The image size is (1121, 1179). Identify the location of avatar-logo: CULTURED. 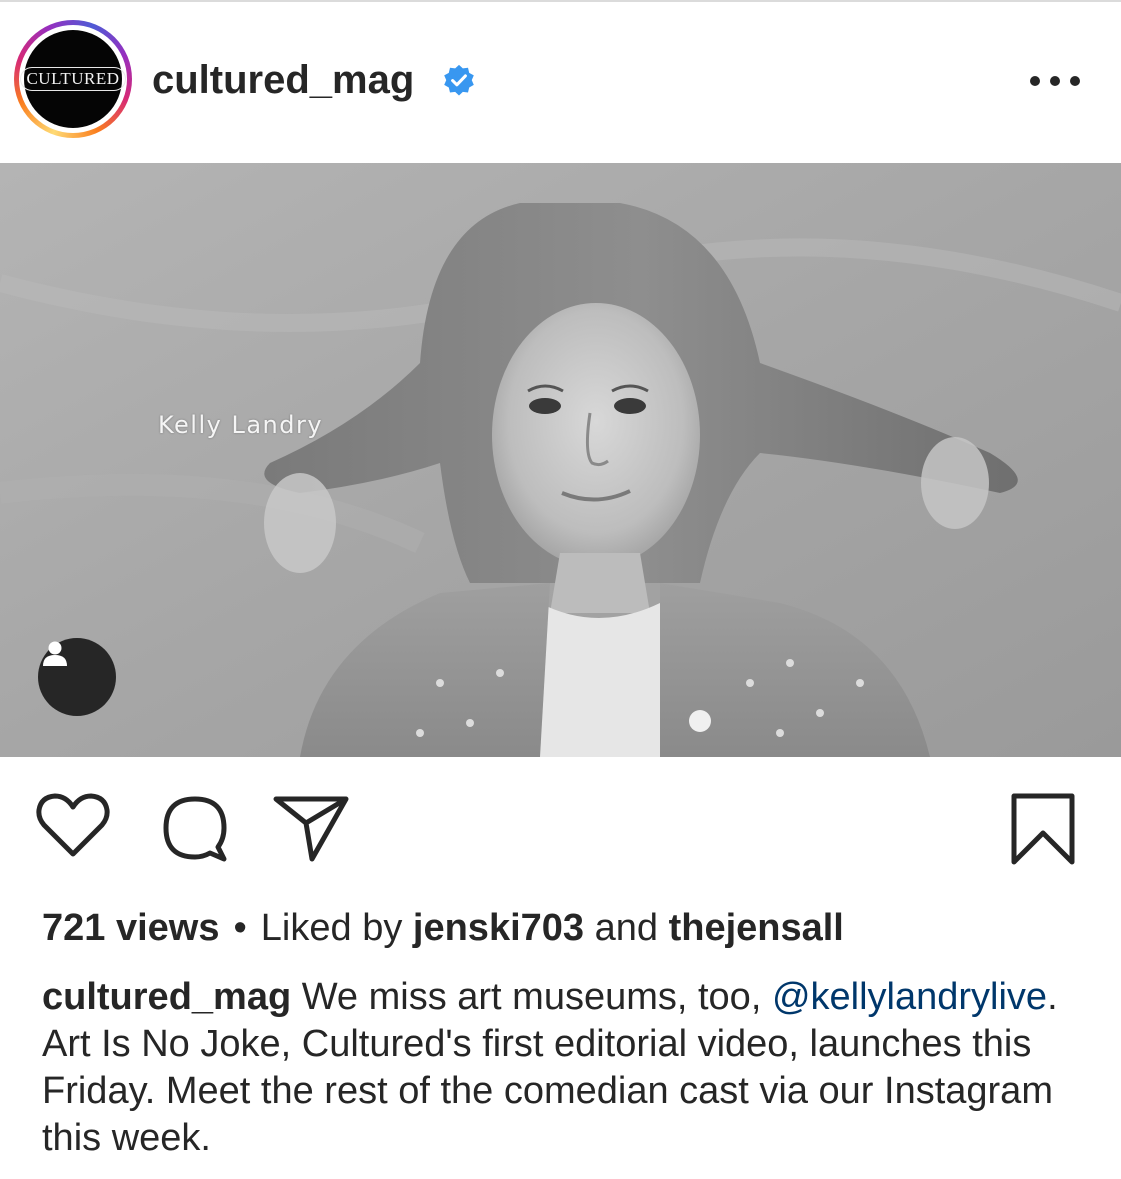
(73, 79).